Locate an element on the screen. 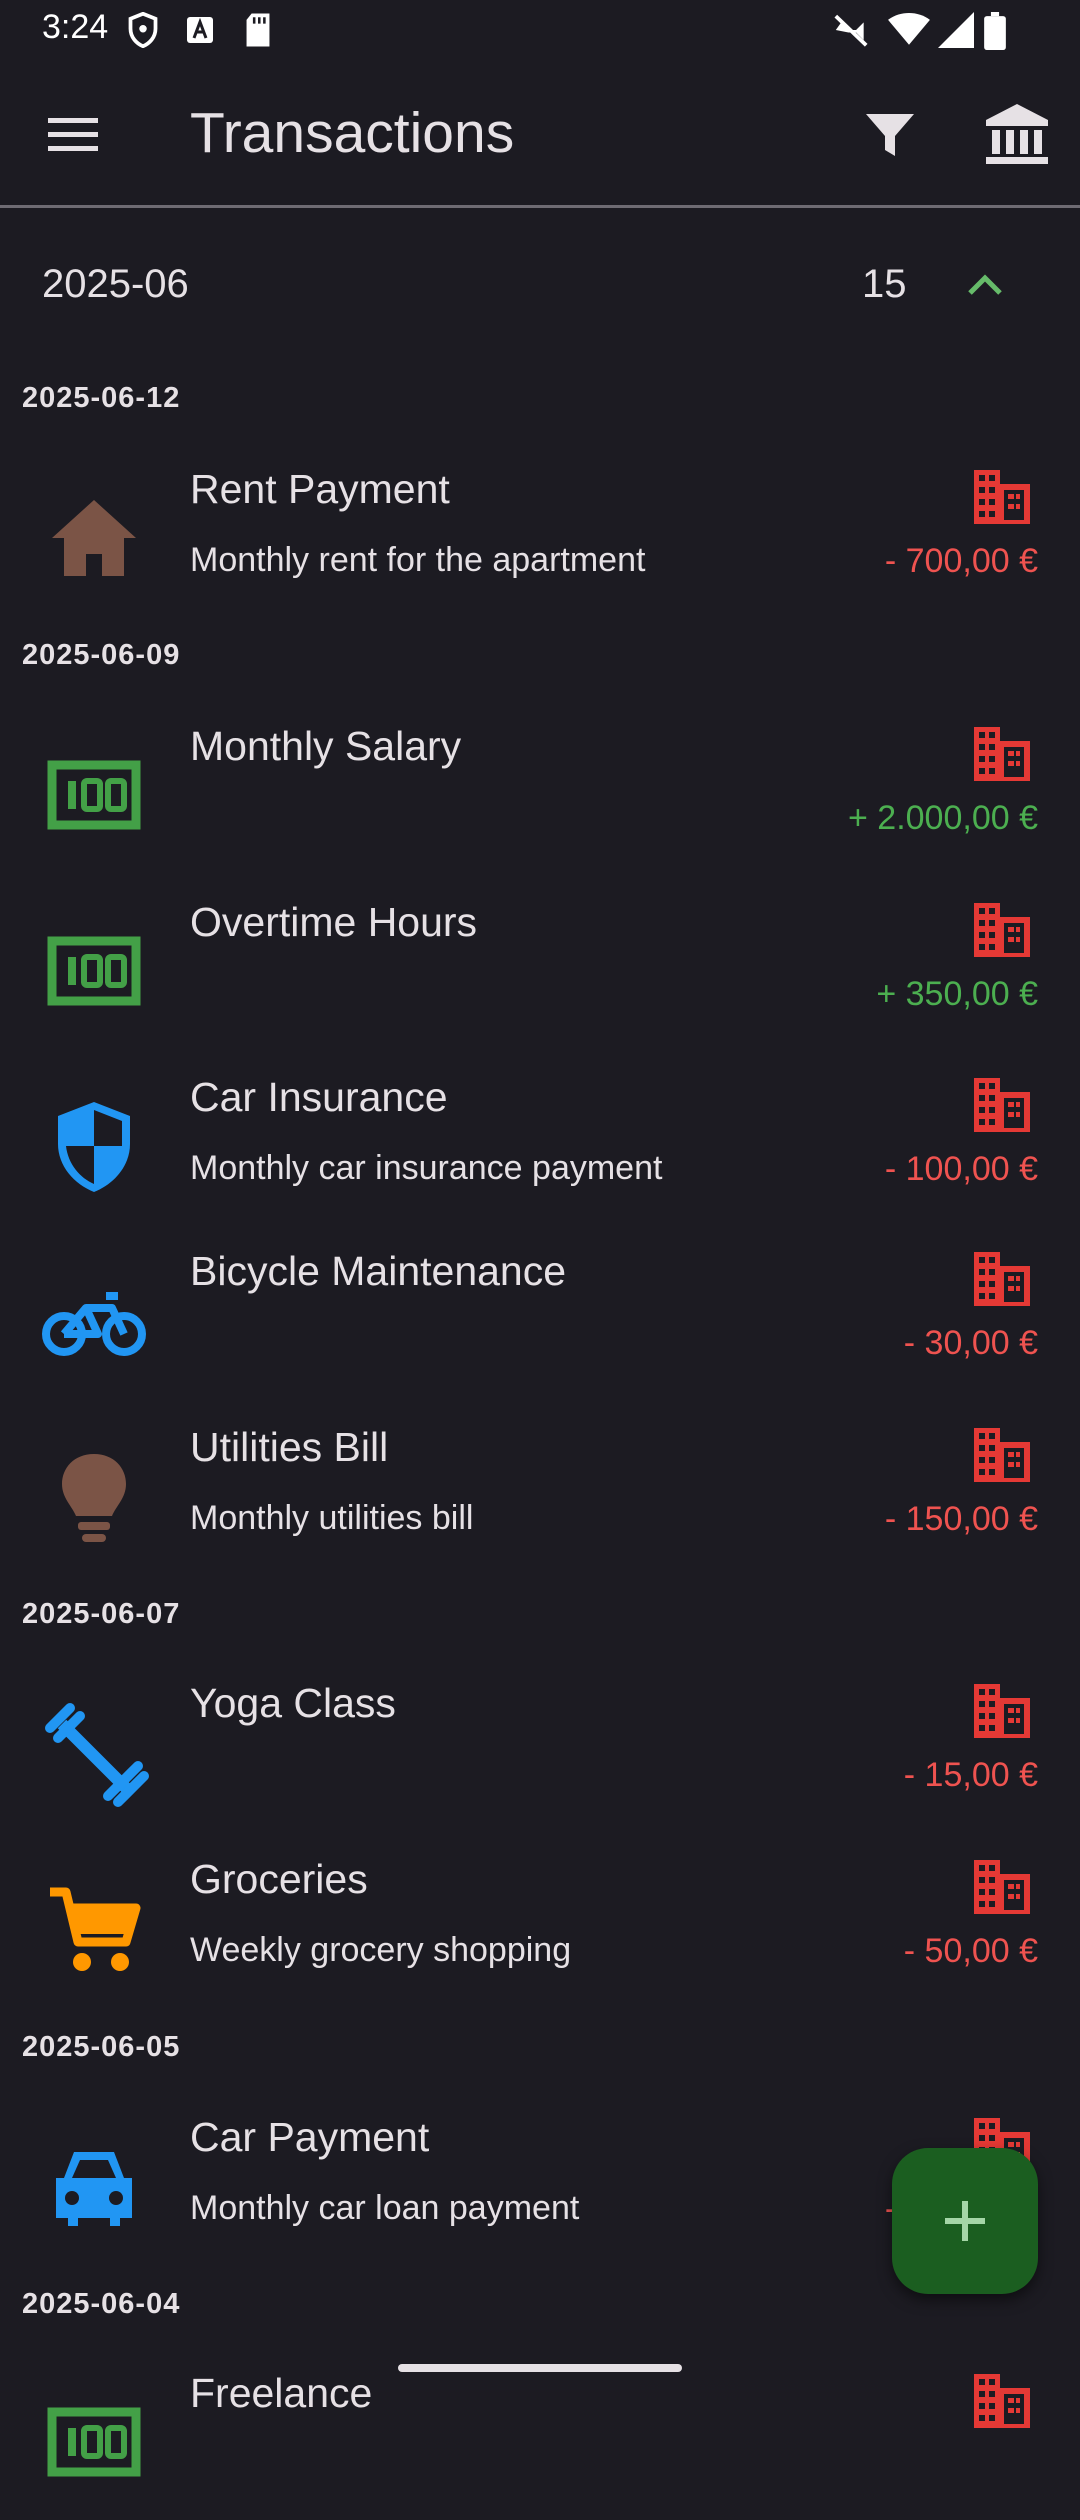 This screenshot has width=1080, height=2520. transaction-amount: - 100,00 € is located at coordinates (961, 1169).